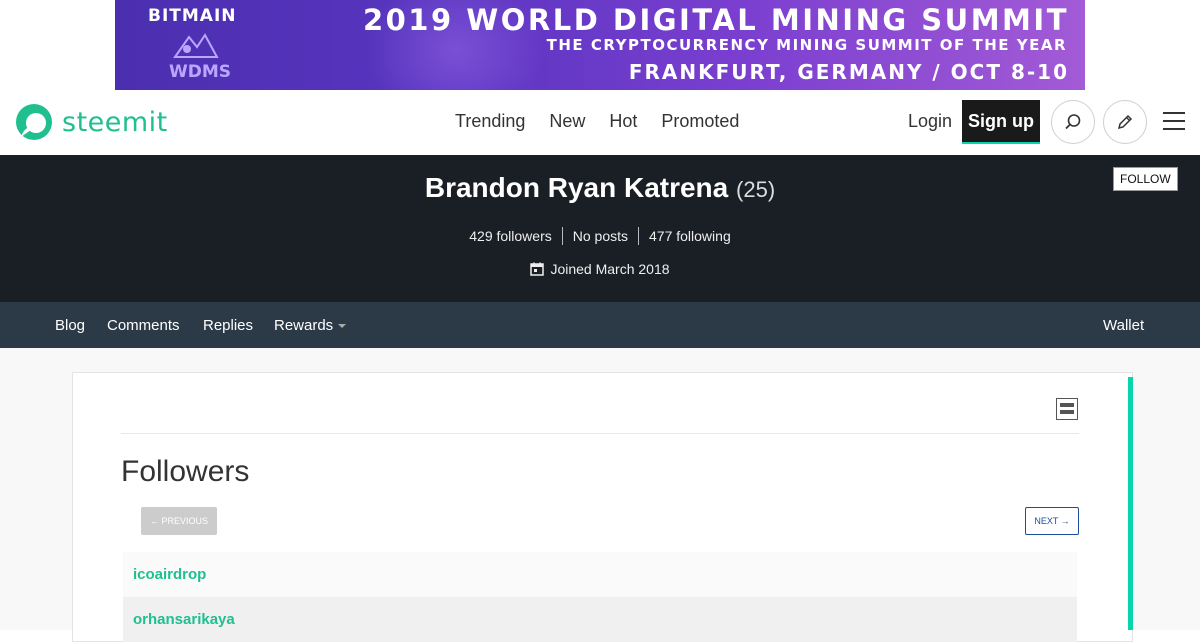  Describe the element at coordinates (1174, 121) in the screenshot. I see `hamburger-menu-icon` at that location.